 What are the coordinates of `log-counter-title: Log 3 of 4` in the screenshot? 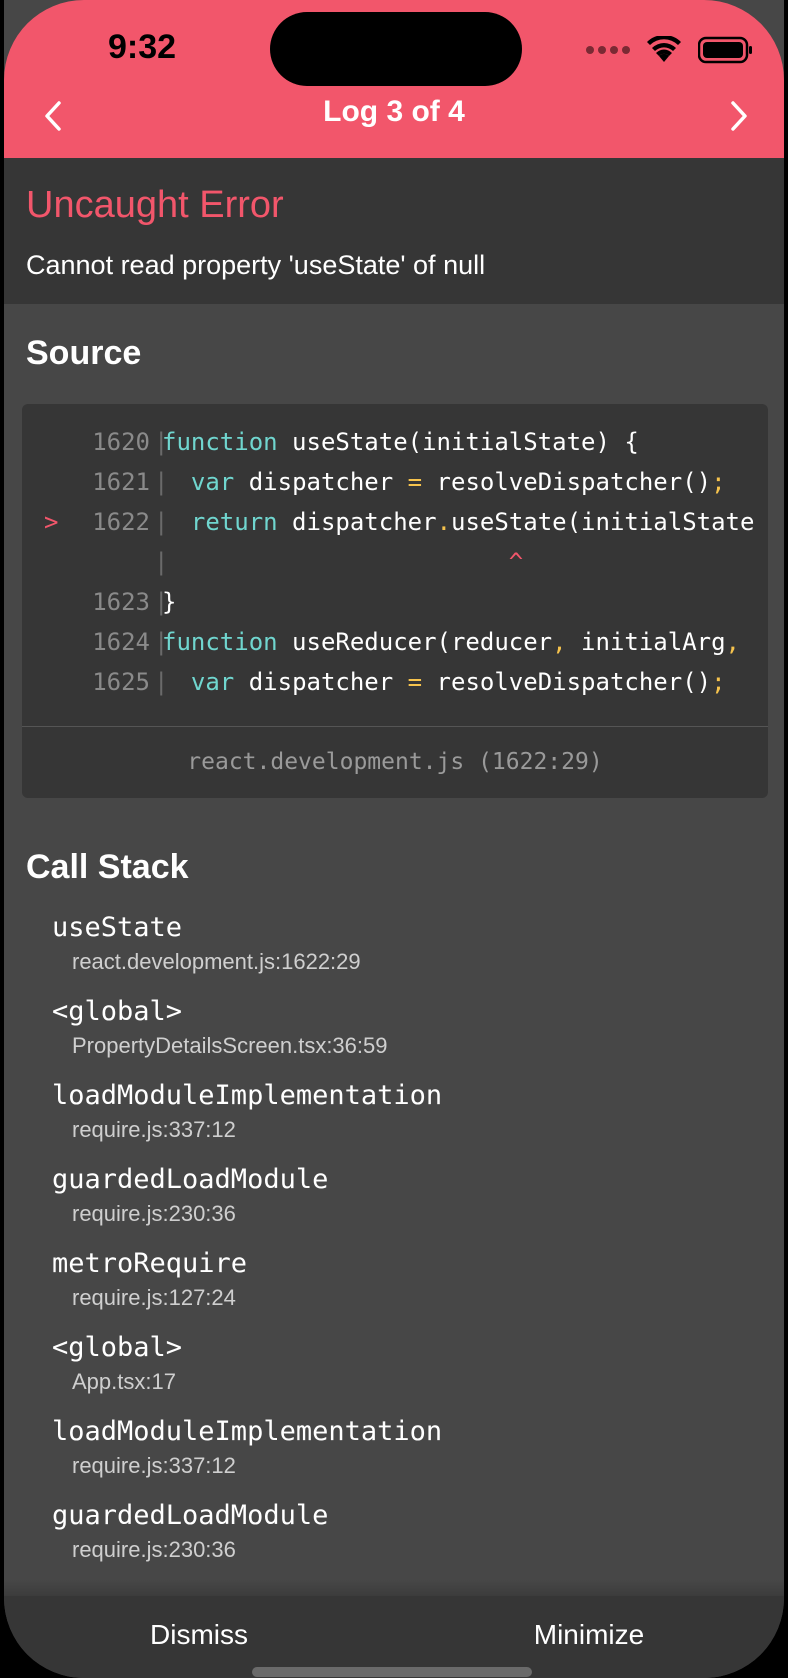 It's located at (394, 111).